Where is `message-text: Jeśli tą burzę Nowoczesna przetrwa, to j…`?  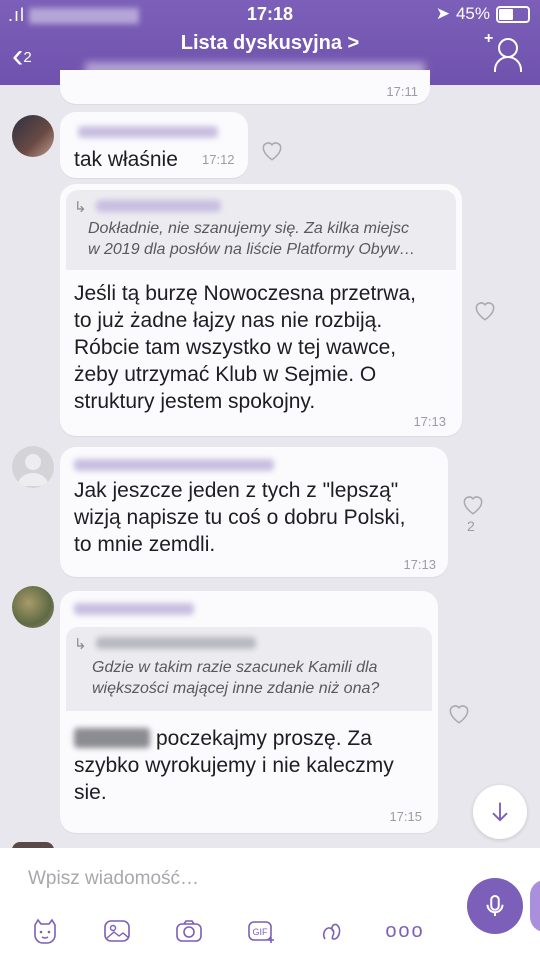 message-text: Jeśli tą burzę Nowoczesna przetrwa, to j… is located at coordinates (245, 347).